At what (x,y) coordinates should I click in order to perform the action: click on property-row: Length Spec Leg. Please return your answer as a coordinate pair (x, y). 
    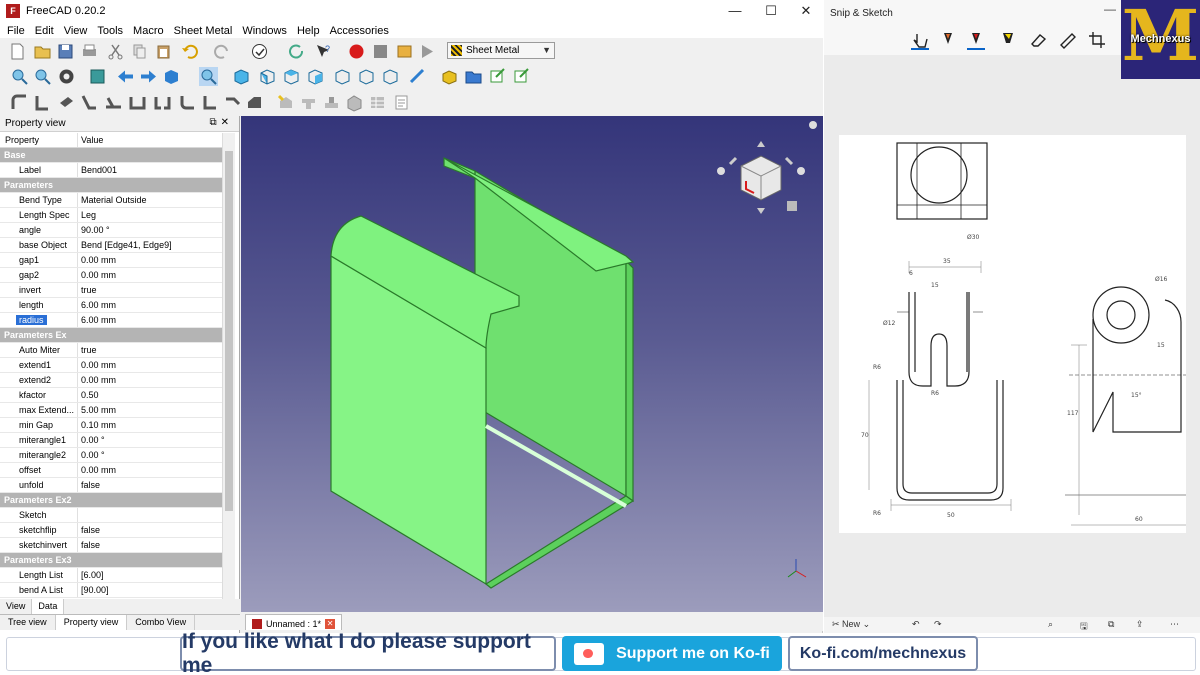
    Looking at the image, I should click on (111, 215).